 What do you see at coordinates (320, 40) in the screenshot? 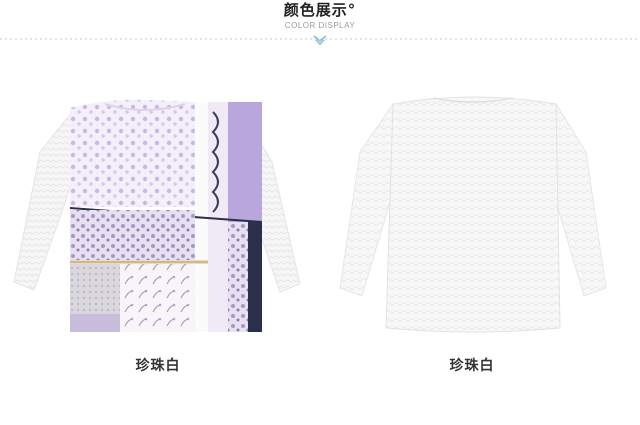
I see `chevron-down-icon` at bounding box center [320, 40].